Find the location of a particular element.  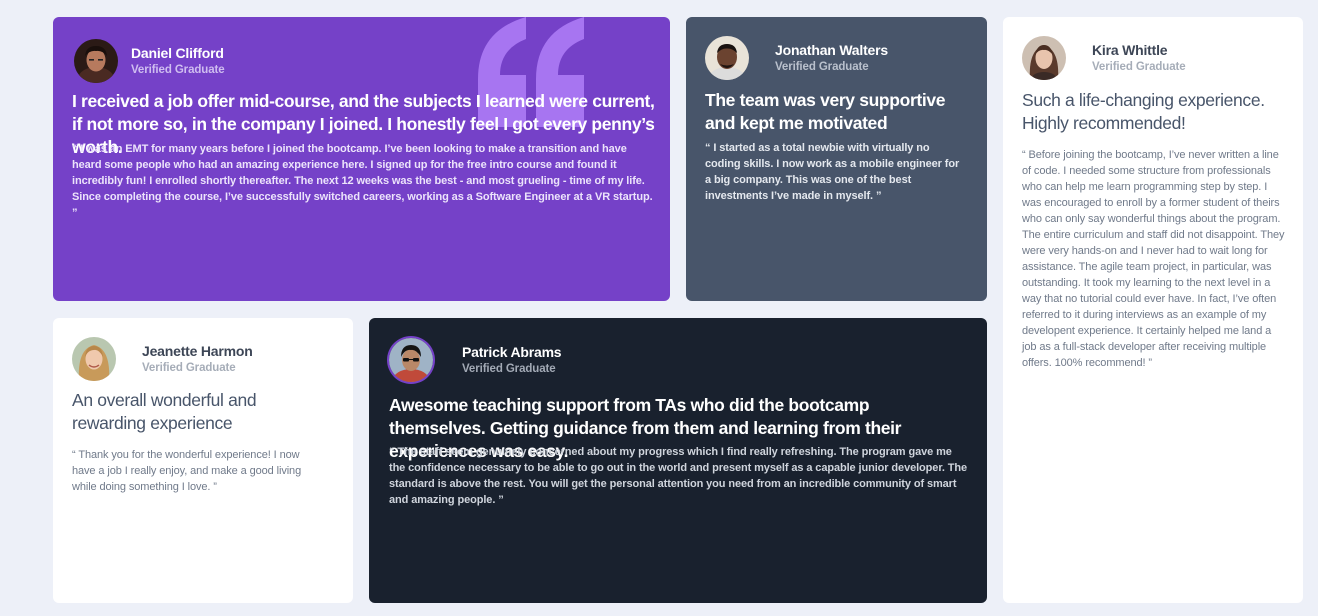

author: Daniel Clifford Verified Graduate is located at coordinates (149, 61).